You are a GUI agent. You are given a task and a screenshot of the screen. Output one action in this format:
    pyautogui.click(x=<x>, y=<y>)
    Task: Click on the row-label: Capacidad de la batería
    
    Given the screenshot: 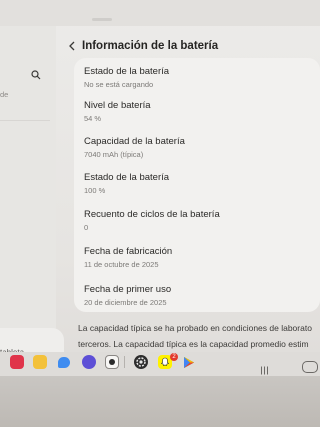 What is the action you would take?
    pyautogui.click(x=134, y=141)
    